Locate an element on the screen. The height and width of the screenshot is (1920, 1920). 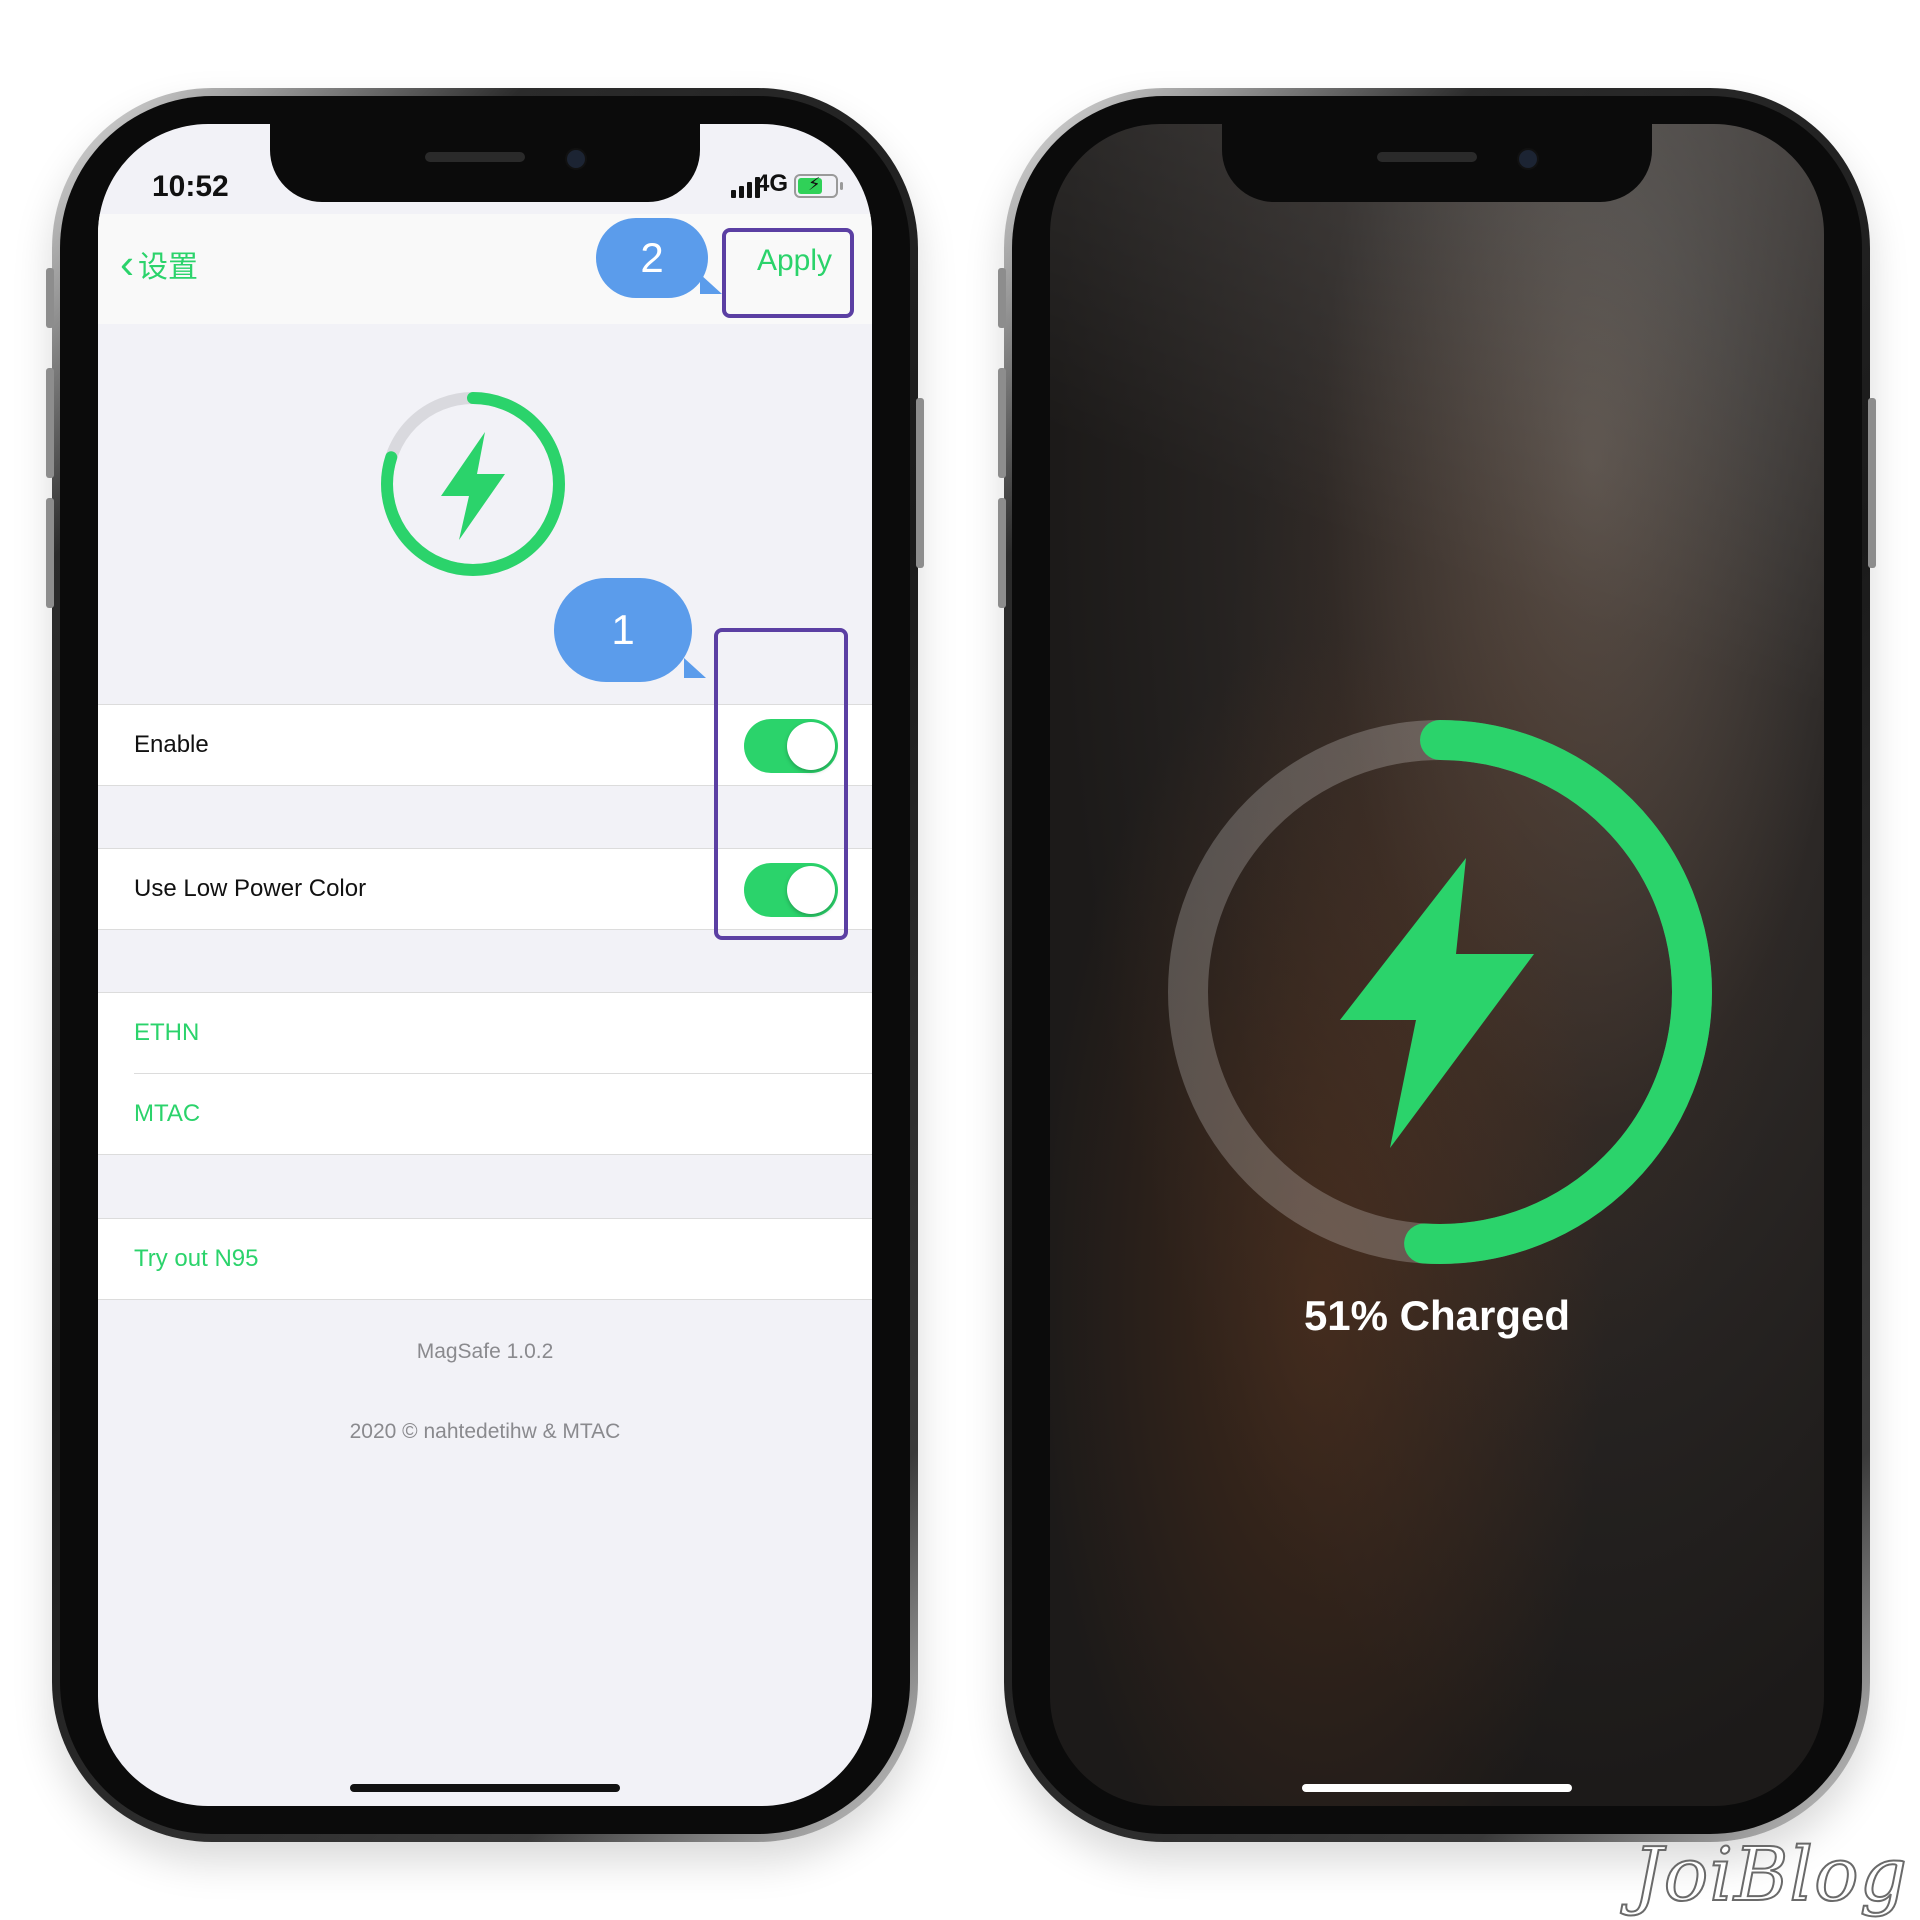
step-1-number: 1 is located at coordinates (623, 629).